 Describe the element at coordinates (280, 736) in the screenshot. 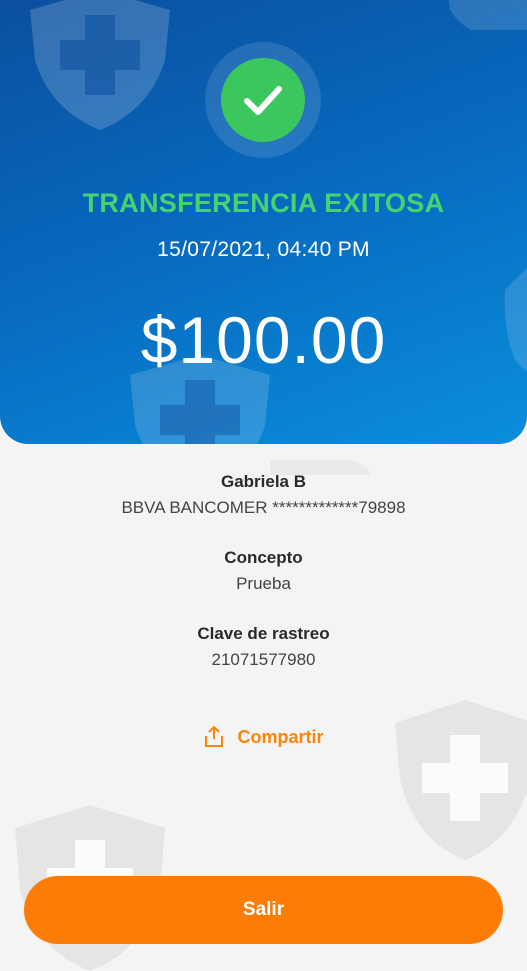

I see `share-label: Compartir` at that location.